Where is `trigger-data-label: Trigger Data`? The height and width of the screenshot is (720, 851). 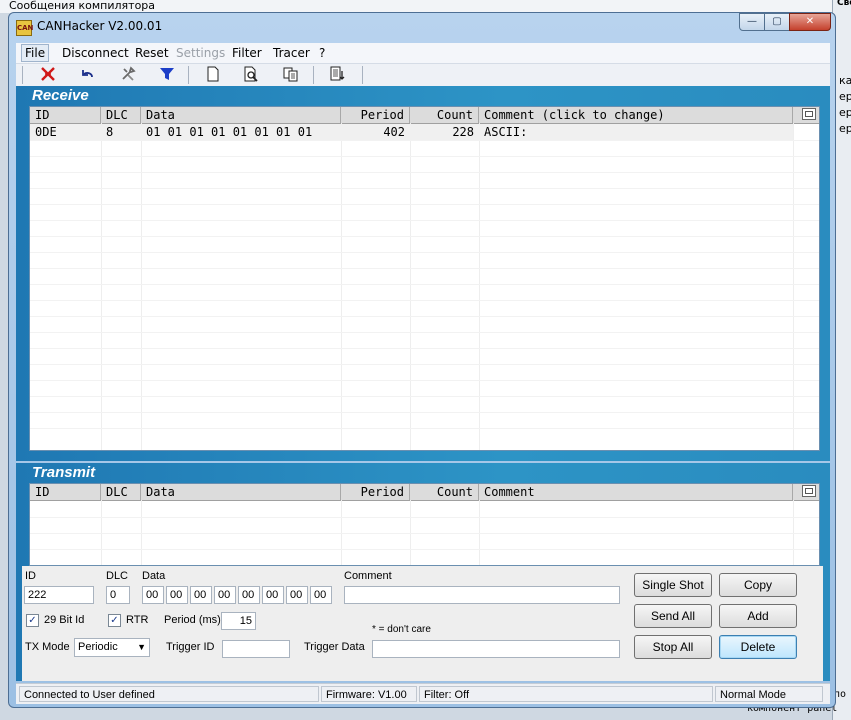 trigger-data-label: Trigger Data is located at coordinates (334, 647).